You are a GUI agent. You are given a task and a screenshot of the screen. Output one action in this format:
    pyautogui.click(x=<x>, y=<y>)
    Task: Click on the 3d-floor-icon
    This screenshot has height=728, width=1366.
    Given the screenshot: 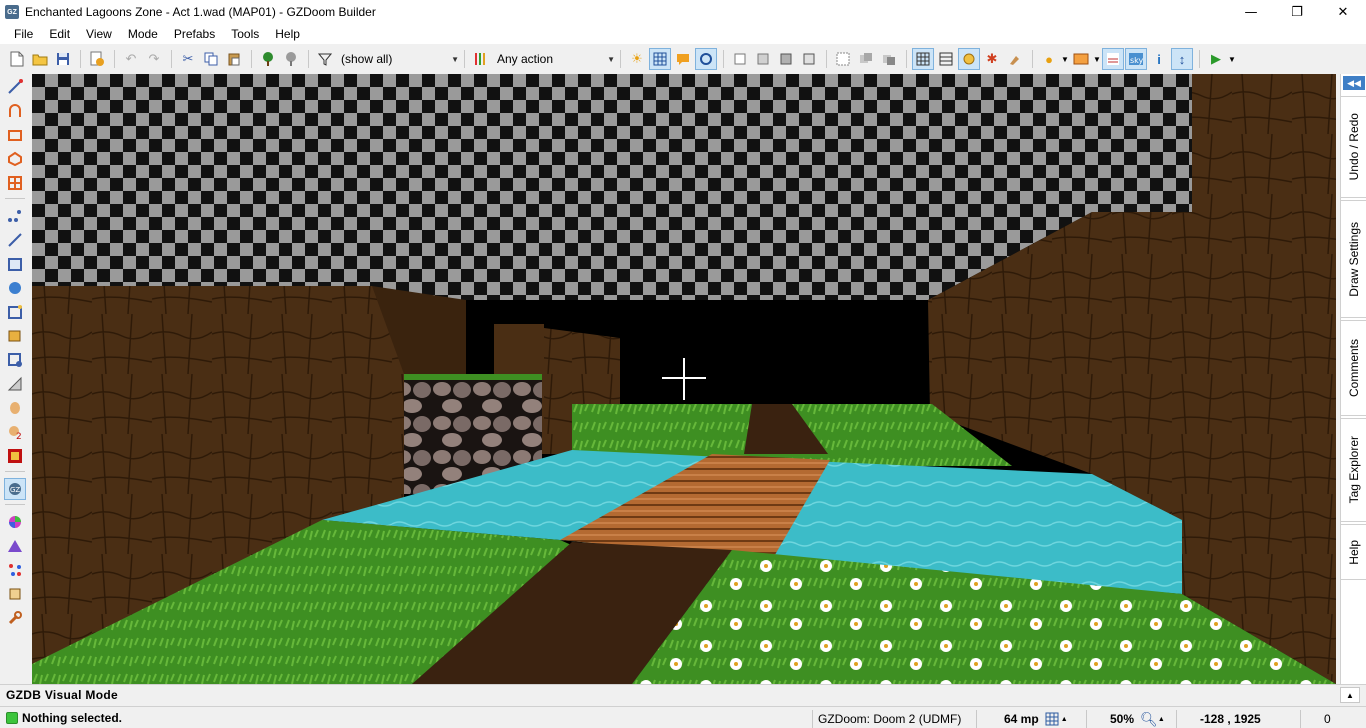 What is the action you would take?
    pyautogui.click(x=15, y=456)
    